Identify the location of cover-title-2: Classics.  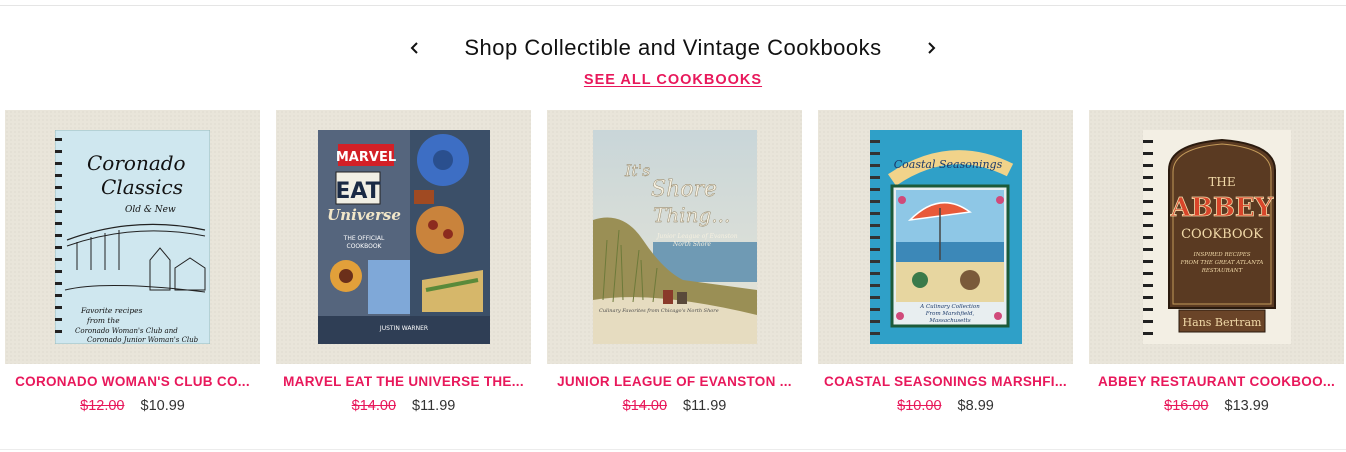
(142, 187).